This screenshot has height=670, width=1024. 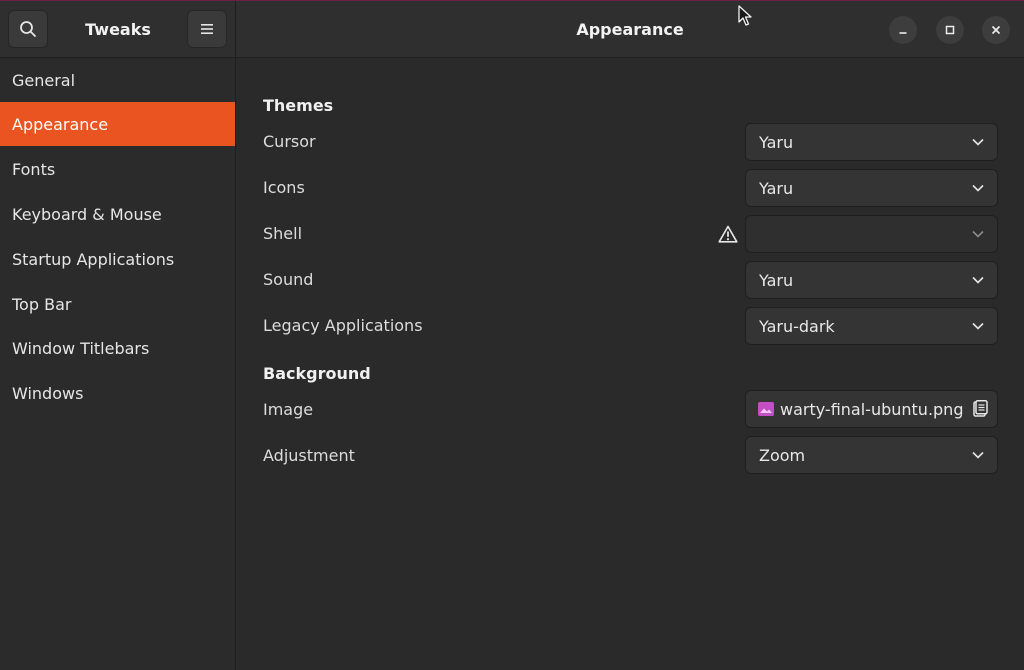 I want to click on maximize-button, so click(x=950, y=30).